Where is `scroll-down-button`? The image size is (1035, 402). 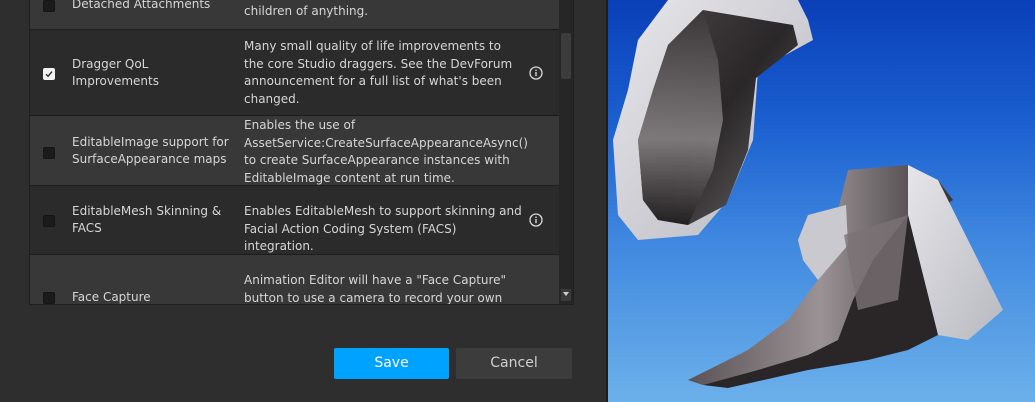 scroll-down-button is located at coordinates (566, 295).